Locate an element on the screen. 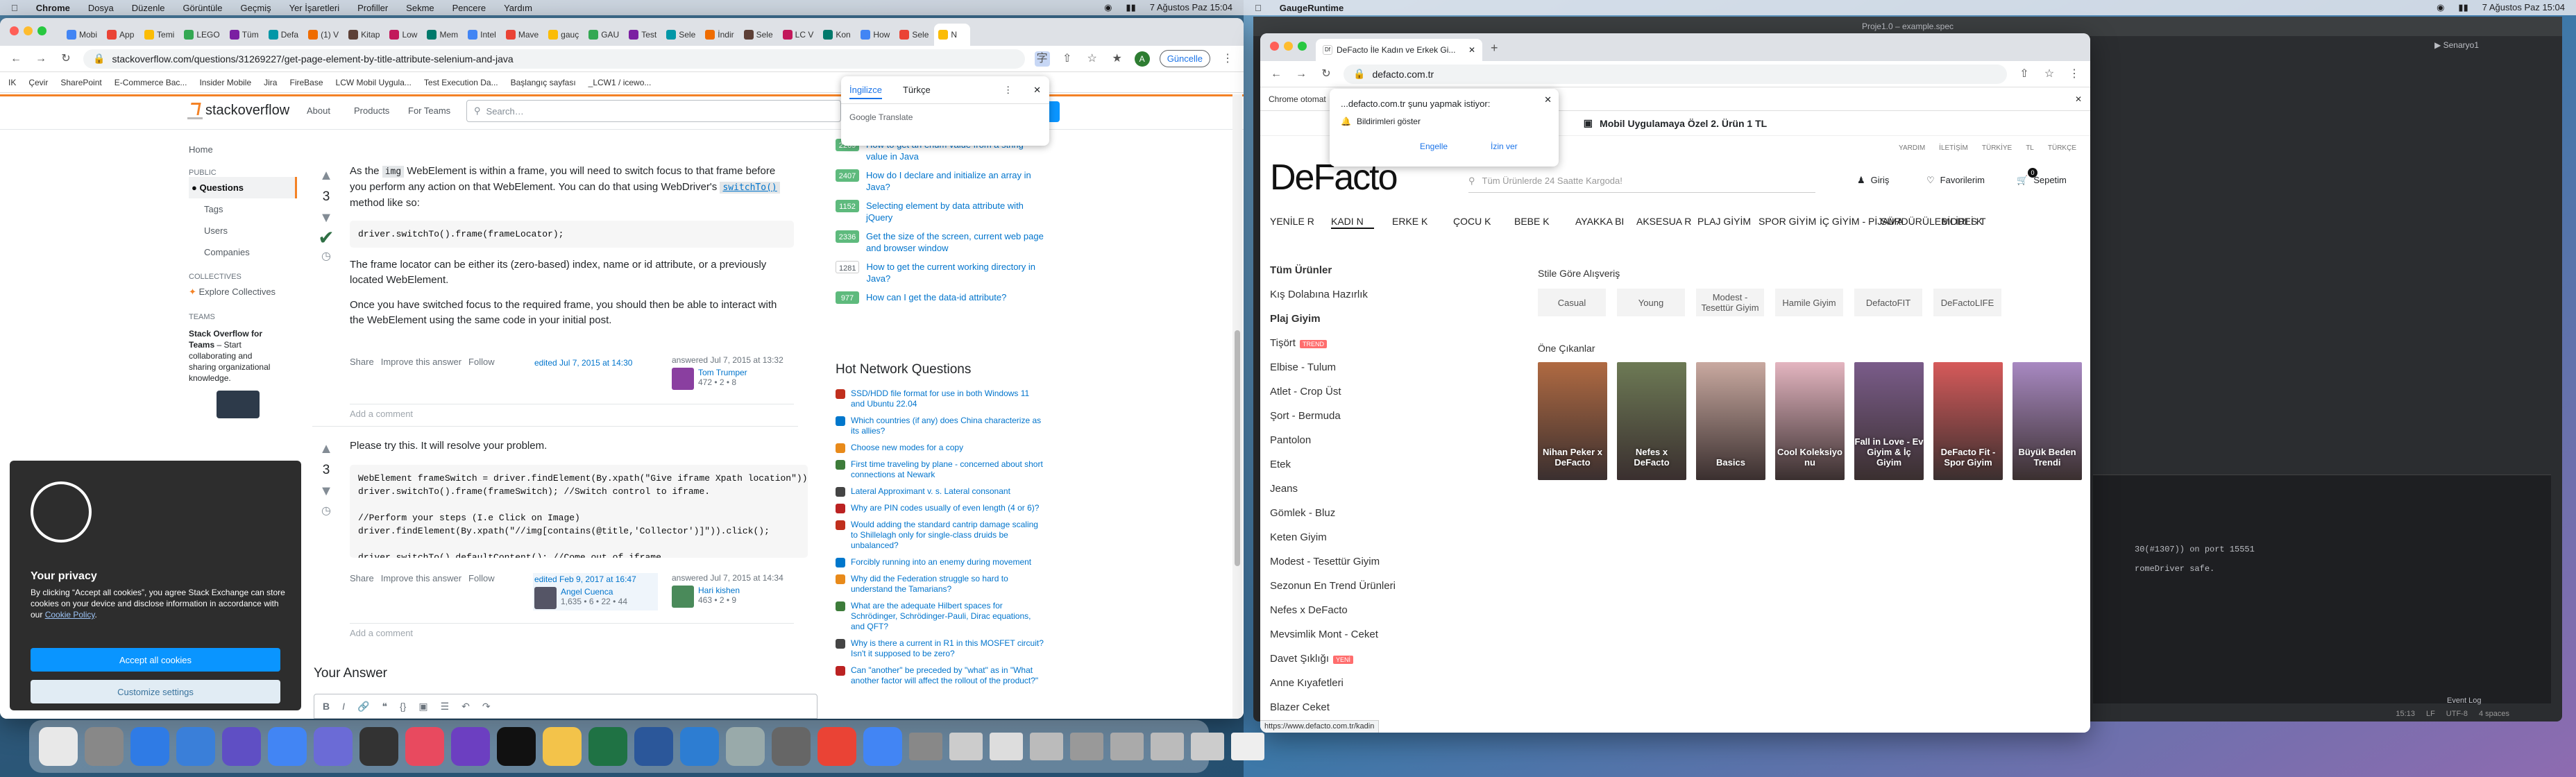 This screenshot has height=777, width=2576. downvote-icon: ▼ is located at coordinates (326, 218).